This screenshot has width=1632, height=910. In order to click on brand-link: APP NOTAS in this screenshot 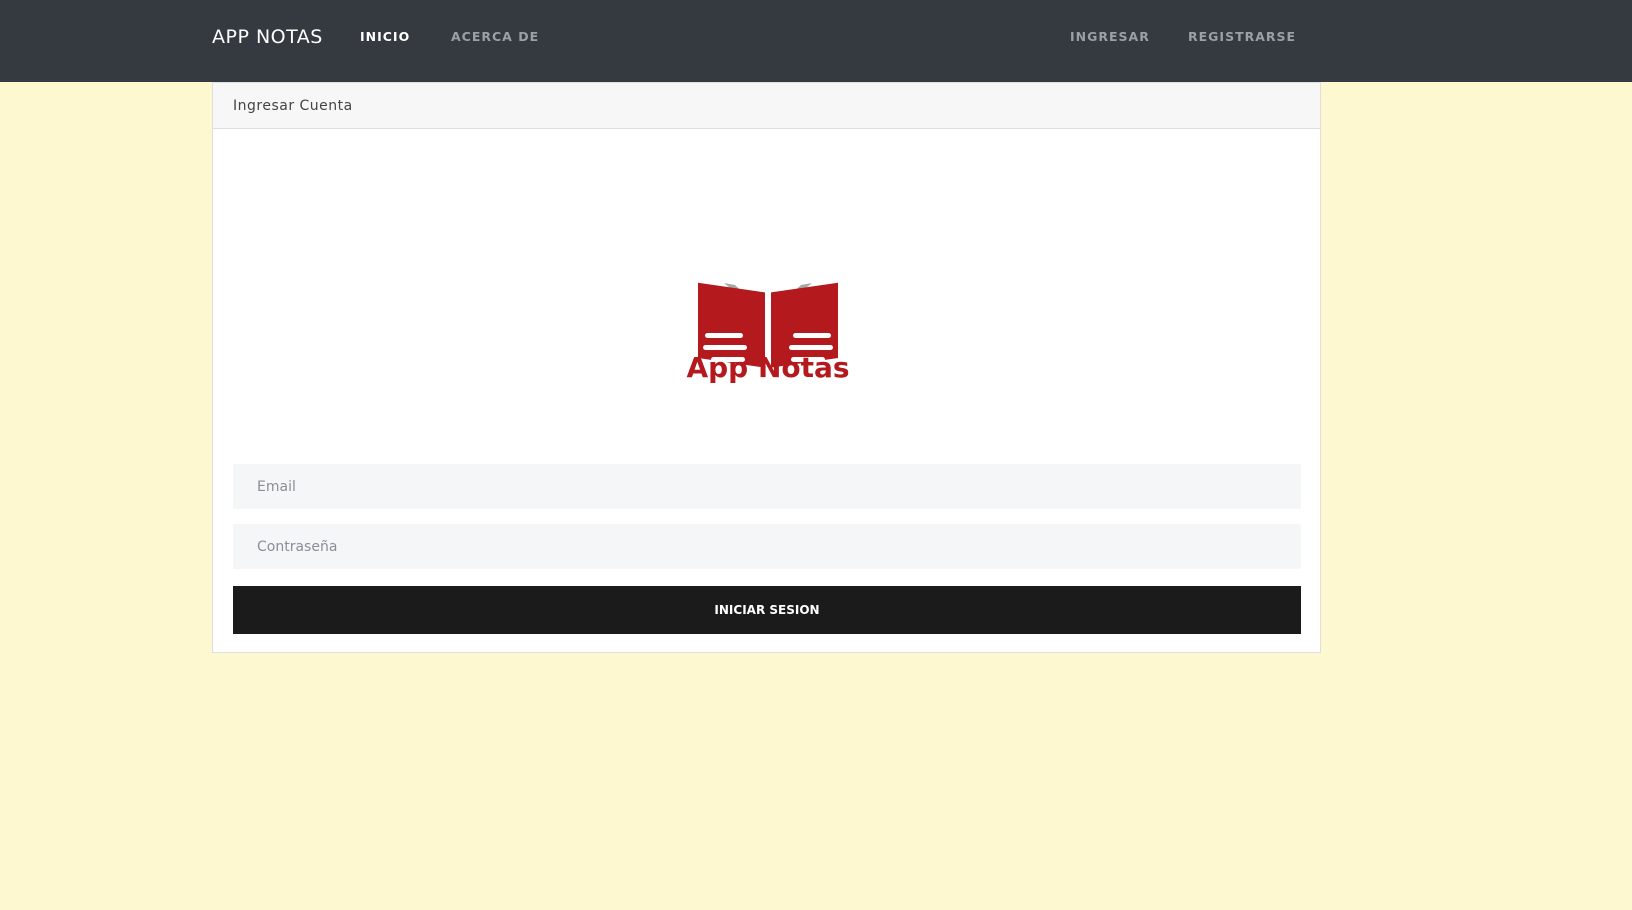, I will do `click(267, 37)`.